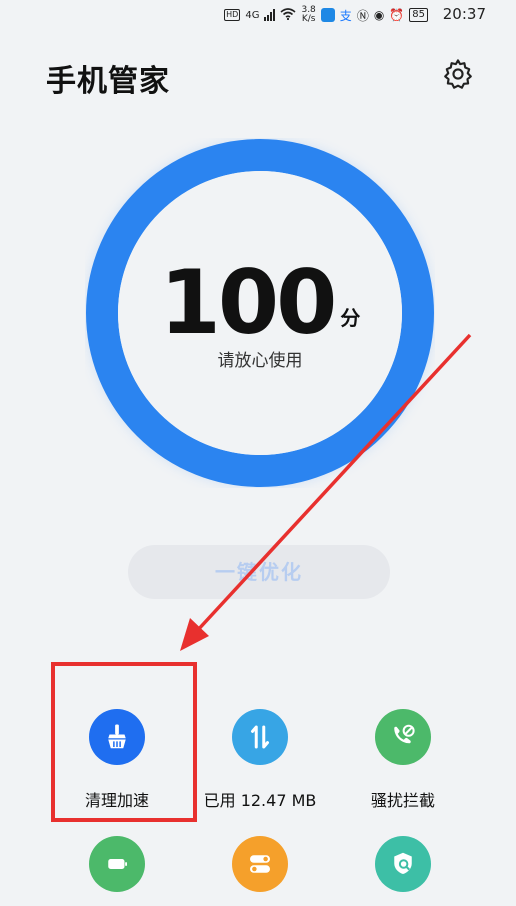 The height and width of the screenshot is (906, 516). I want to click on cloud-app-icon, so click(327, 15).